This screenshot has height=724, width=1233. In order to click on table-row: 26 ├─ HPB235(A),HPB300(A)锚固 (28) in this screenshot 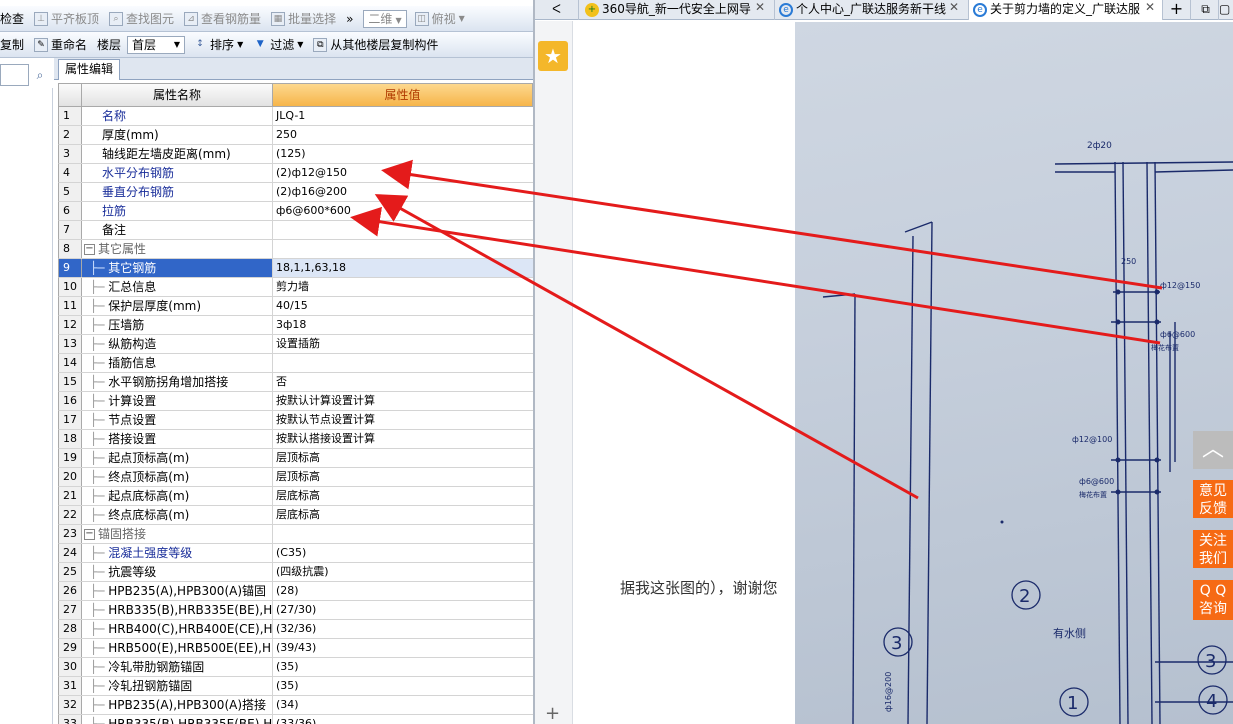, I will do `click(295, 591)`.